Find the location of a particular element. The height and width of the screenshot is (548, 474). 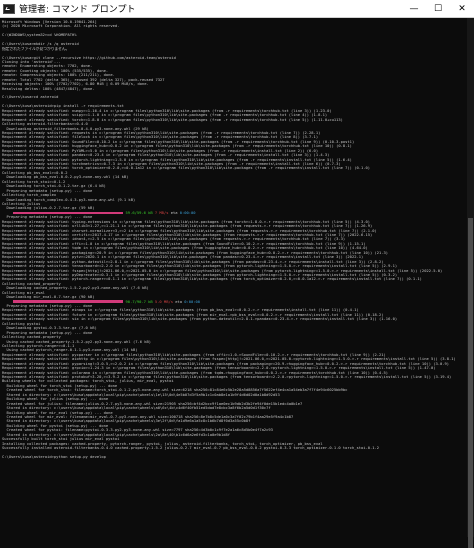

progress-size: 90.7/90.7 kB is located at coordinates (139, 301).